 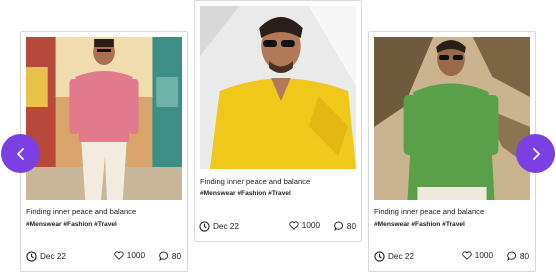 I want to click on chevron-left-icon, so click(x=20, y=153).